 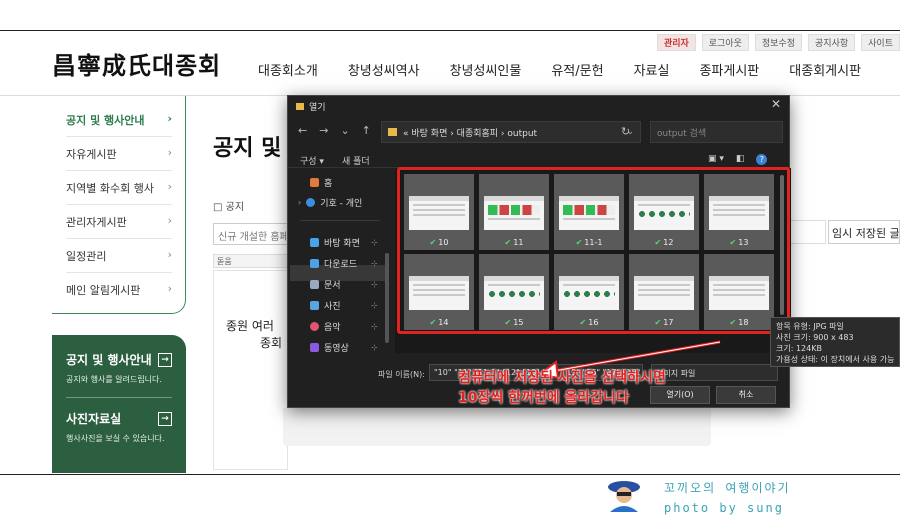 I want to click on utility-link-edit-info: 정보수정, so click(x=778, y=42).